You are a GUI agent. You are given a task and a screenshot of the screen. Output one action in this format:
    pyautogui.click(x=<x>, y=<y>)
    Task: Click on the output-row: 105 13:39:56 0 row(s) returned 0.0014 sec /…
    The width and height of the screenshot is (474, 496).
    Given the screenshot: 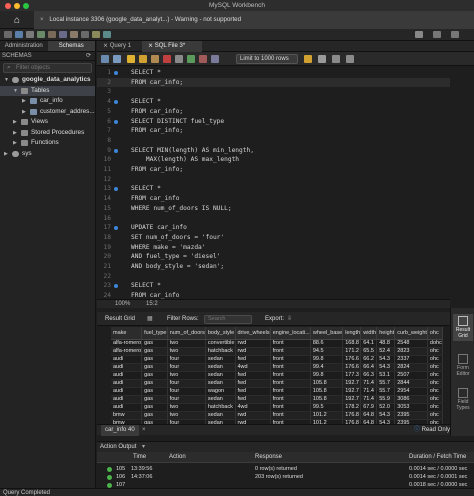 What is the action you would take?
    pyautogui.click(x=285, y=469)
    